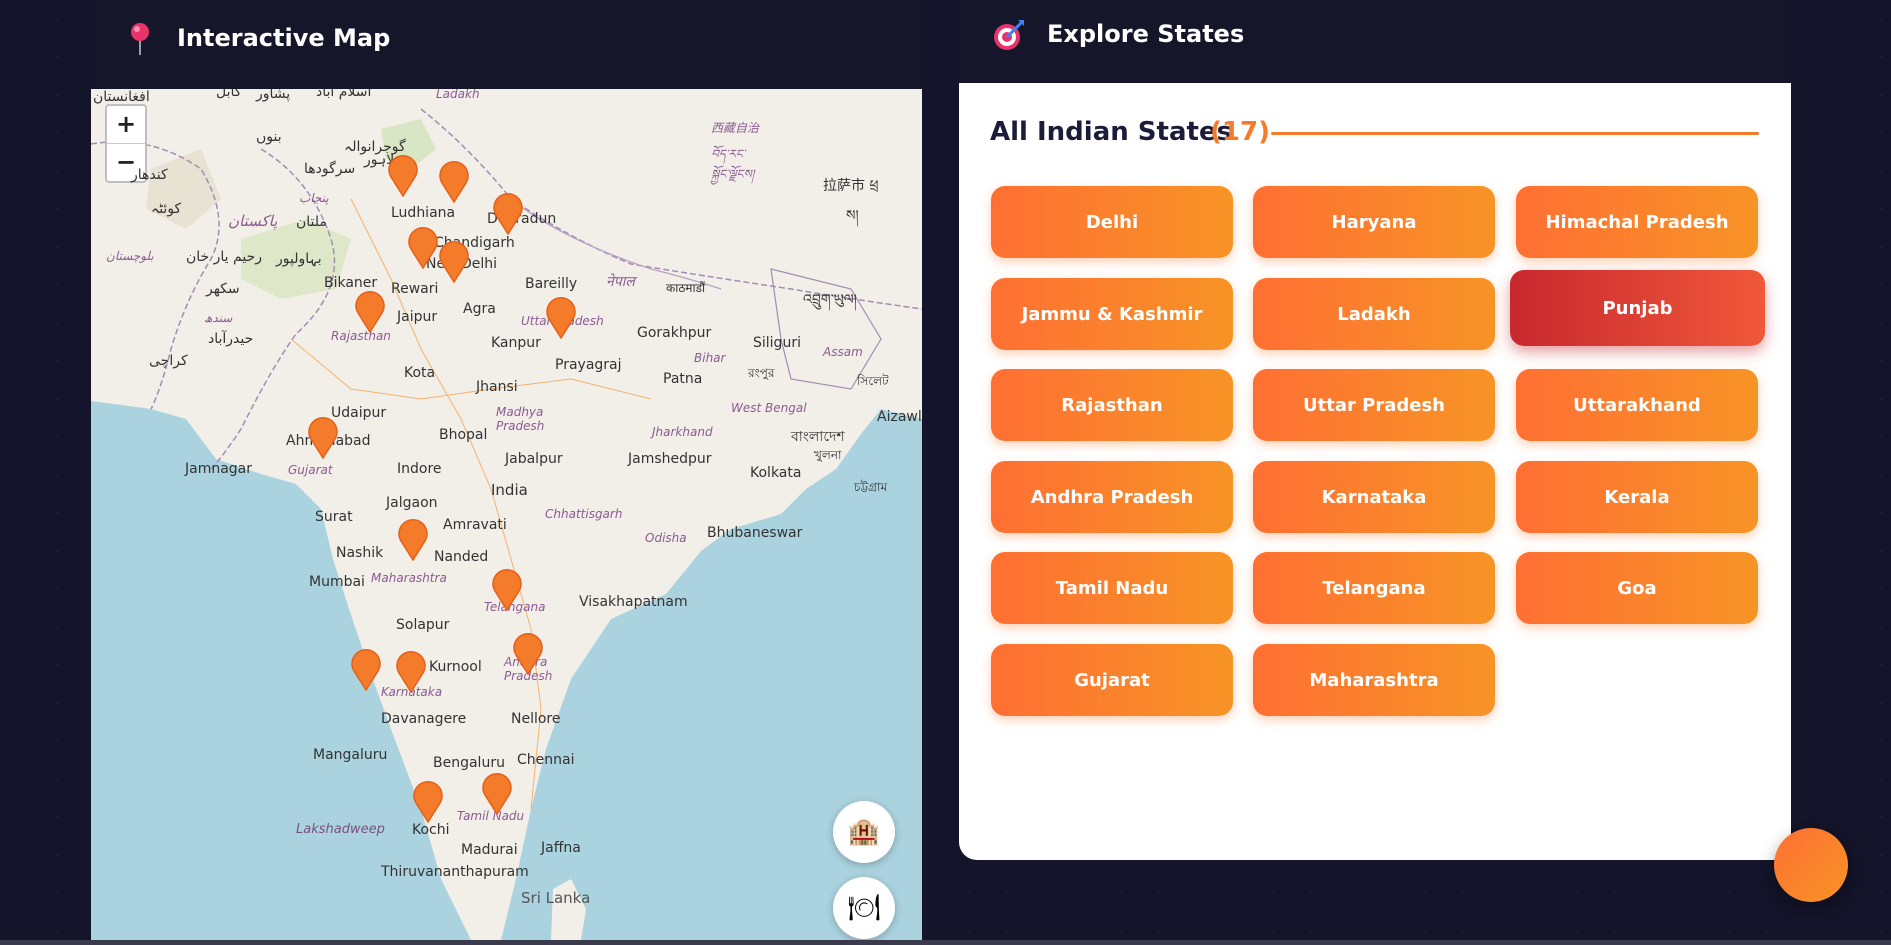 The image size is (1891, 945). I want to click on explore-title: Explore States, so click(1146, 34).